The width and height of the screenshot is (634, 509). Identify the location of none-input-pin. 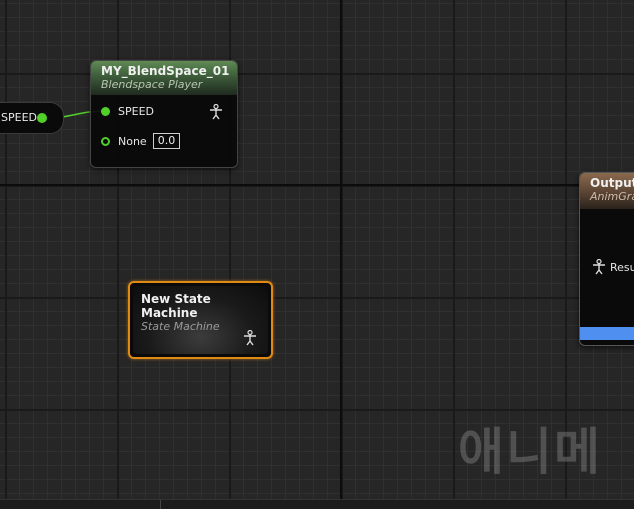
(105, 141).